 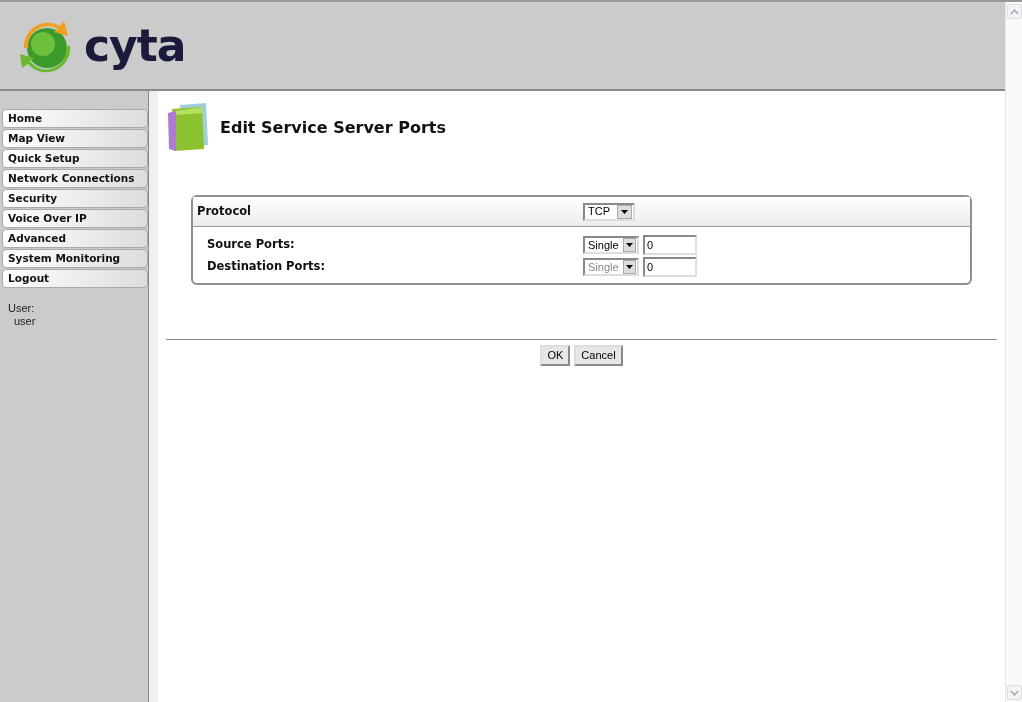 I want to click on menu-item: Quick Setup, so click(x=75, y=158).